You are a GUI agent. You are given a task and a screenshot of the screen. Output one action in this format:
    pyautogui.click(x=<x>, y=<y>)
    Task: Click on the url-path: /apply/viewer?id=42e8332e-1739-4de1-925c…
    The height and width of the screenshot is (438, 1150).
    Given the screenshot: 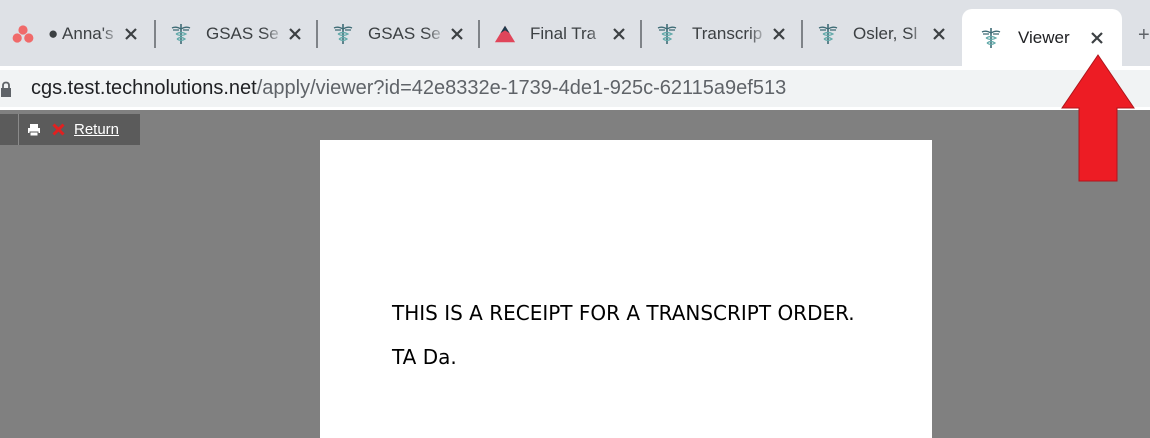 What is the action you would take?
    pyautogui.click(x=521, y=88)
    